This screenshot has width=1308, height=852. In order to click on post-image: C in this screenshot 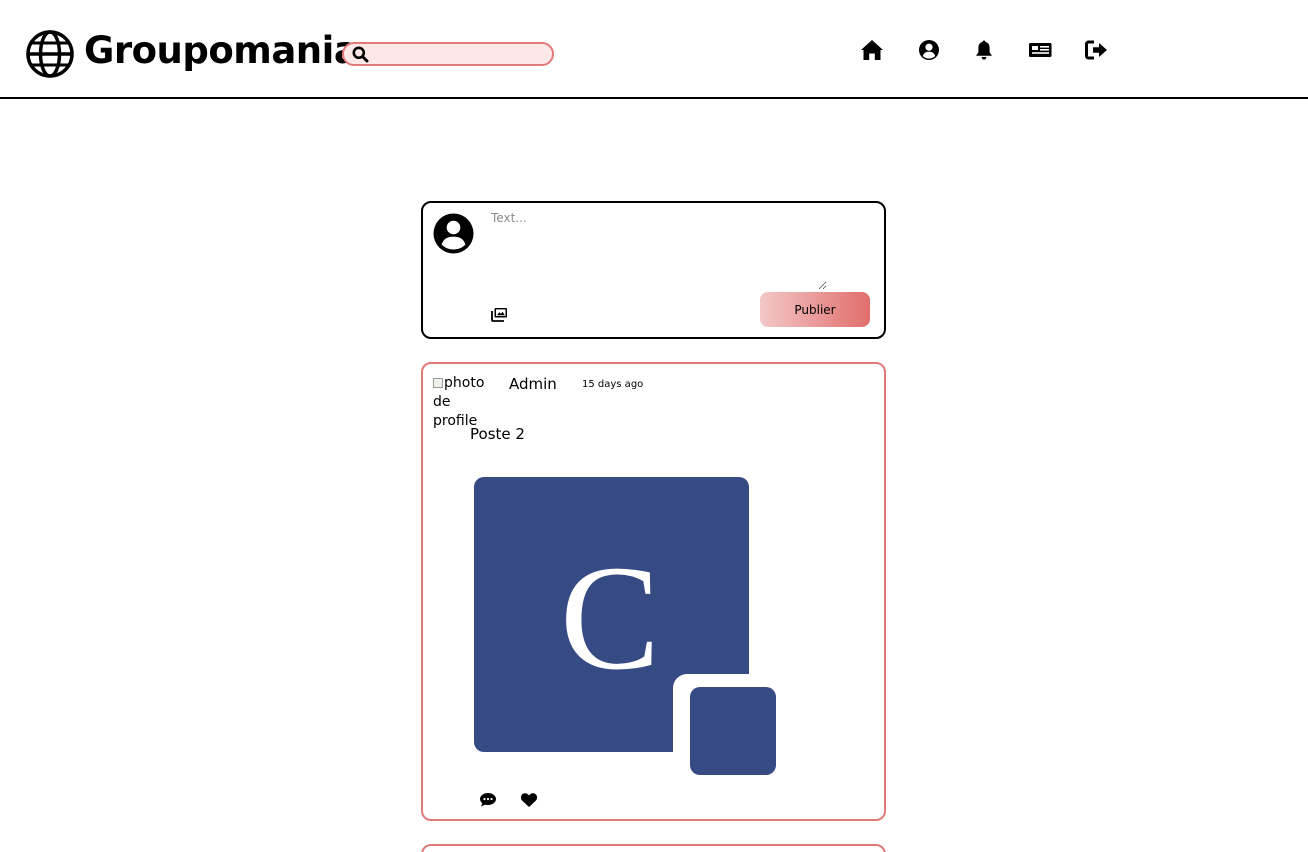, I will do `click(626, 627)`.